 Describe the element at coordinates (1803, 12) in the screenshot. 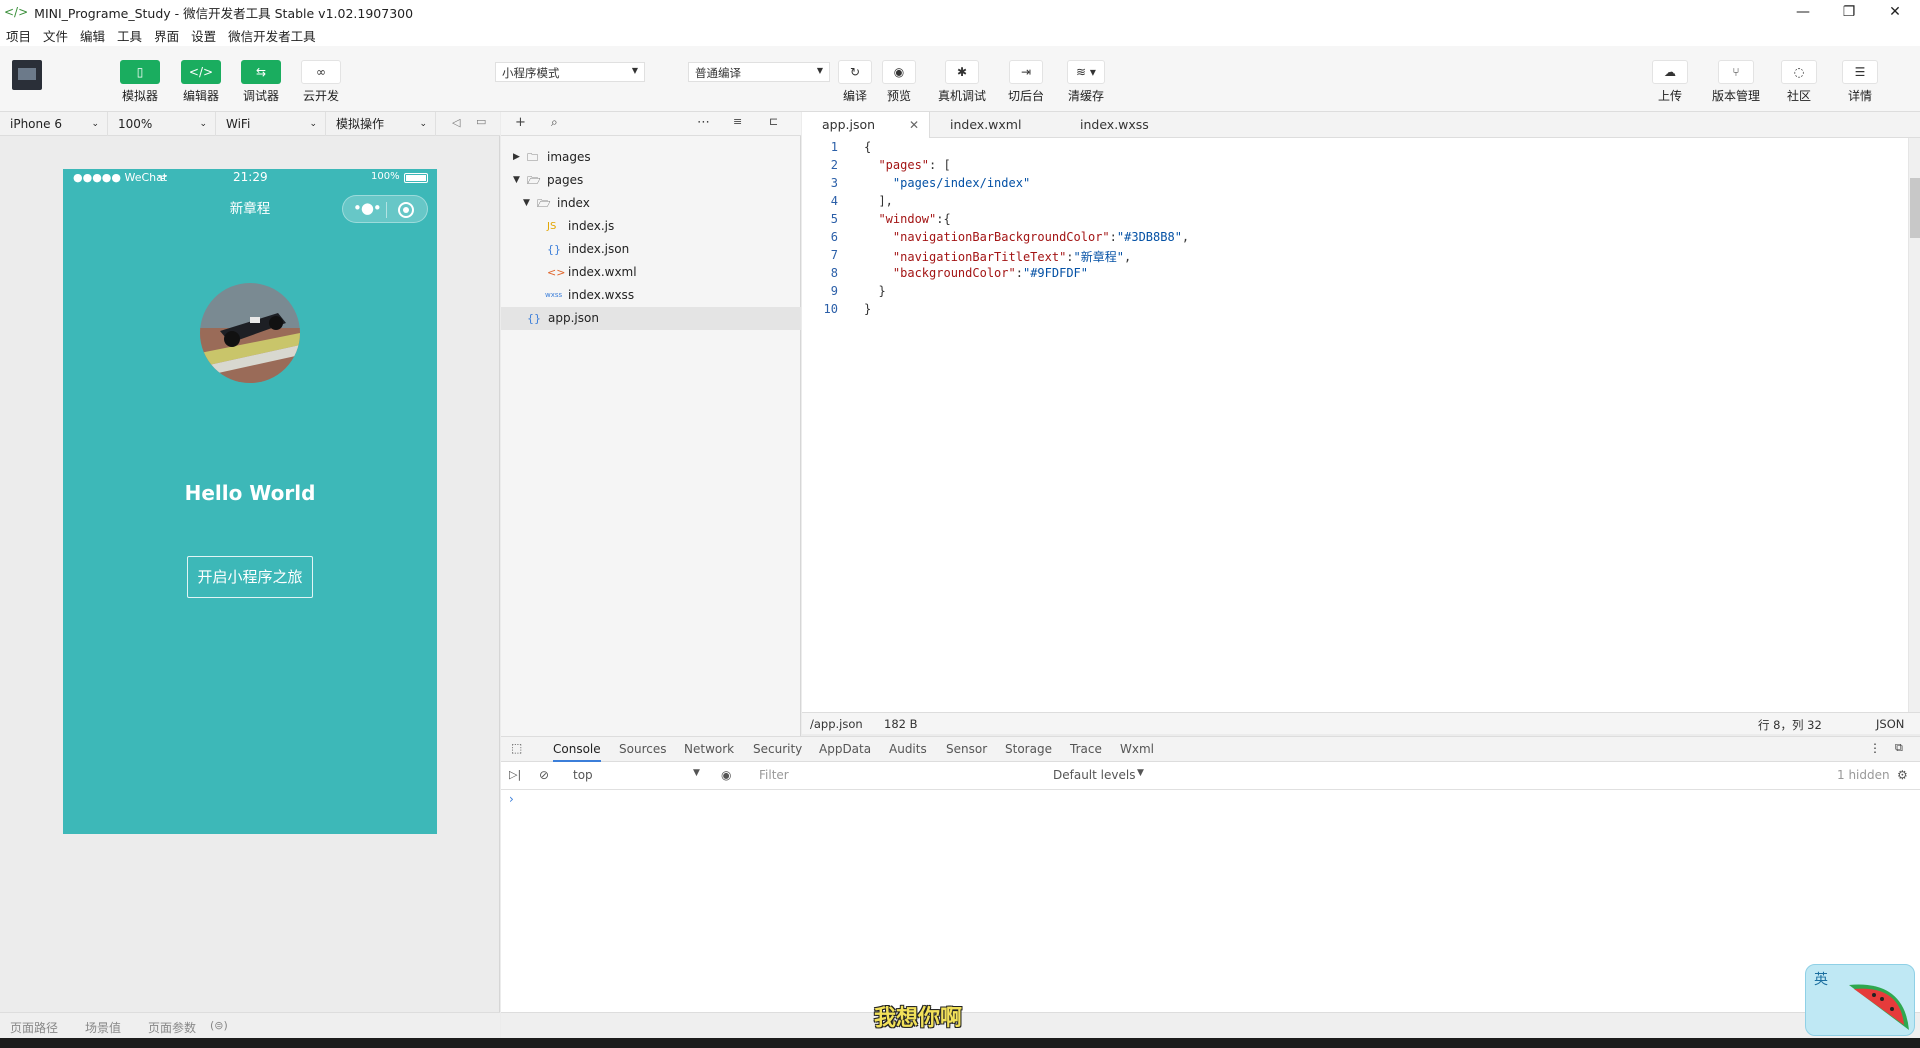

I see `minimize-icon: —` at that location.